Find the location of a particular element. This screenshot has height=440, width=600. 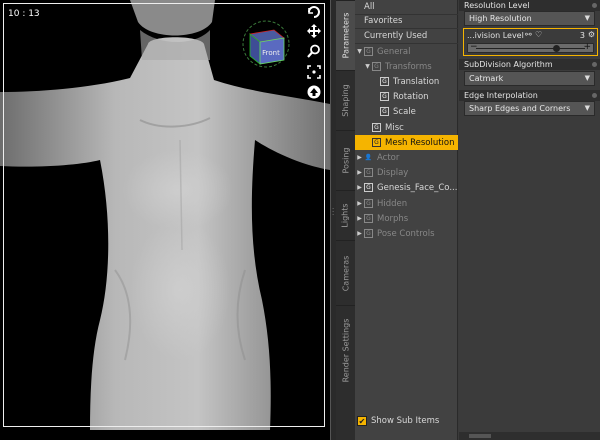

orbit-icon is located at coordinates (314, 12).